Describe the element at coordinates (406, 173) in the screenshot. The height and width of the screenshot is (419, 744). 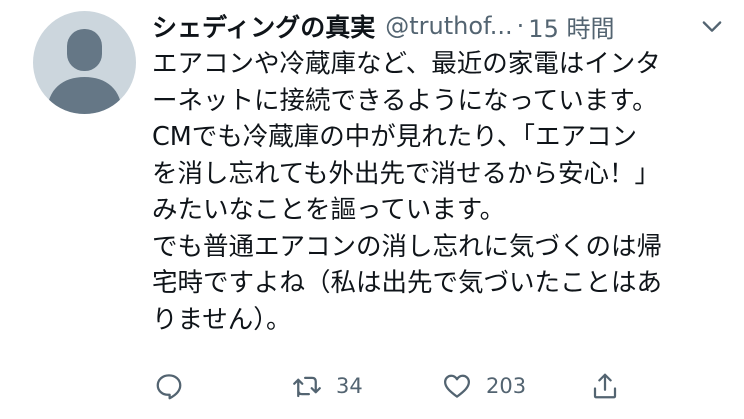
I see `tweet-text-line: を消し忘れても外出先で消せるから安心！」` at that location.